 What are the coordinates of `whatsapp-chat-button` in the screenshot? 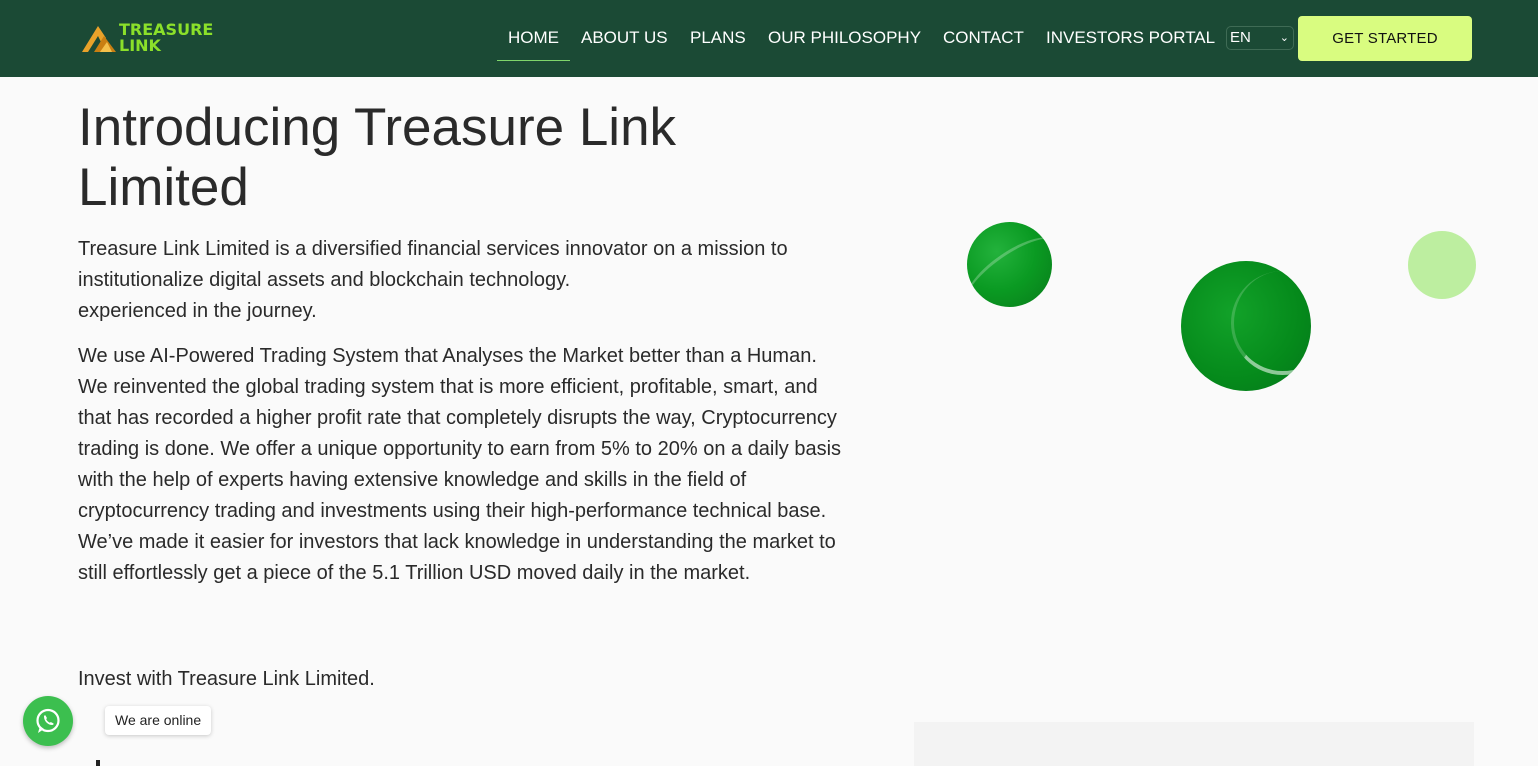 It's located at (48, 721).